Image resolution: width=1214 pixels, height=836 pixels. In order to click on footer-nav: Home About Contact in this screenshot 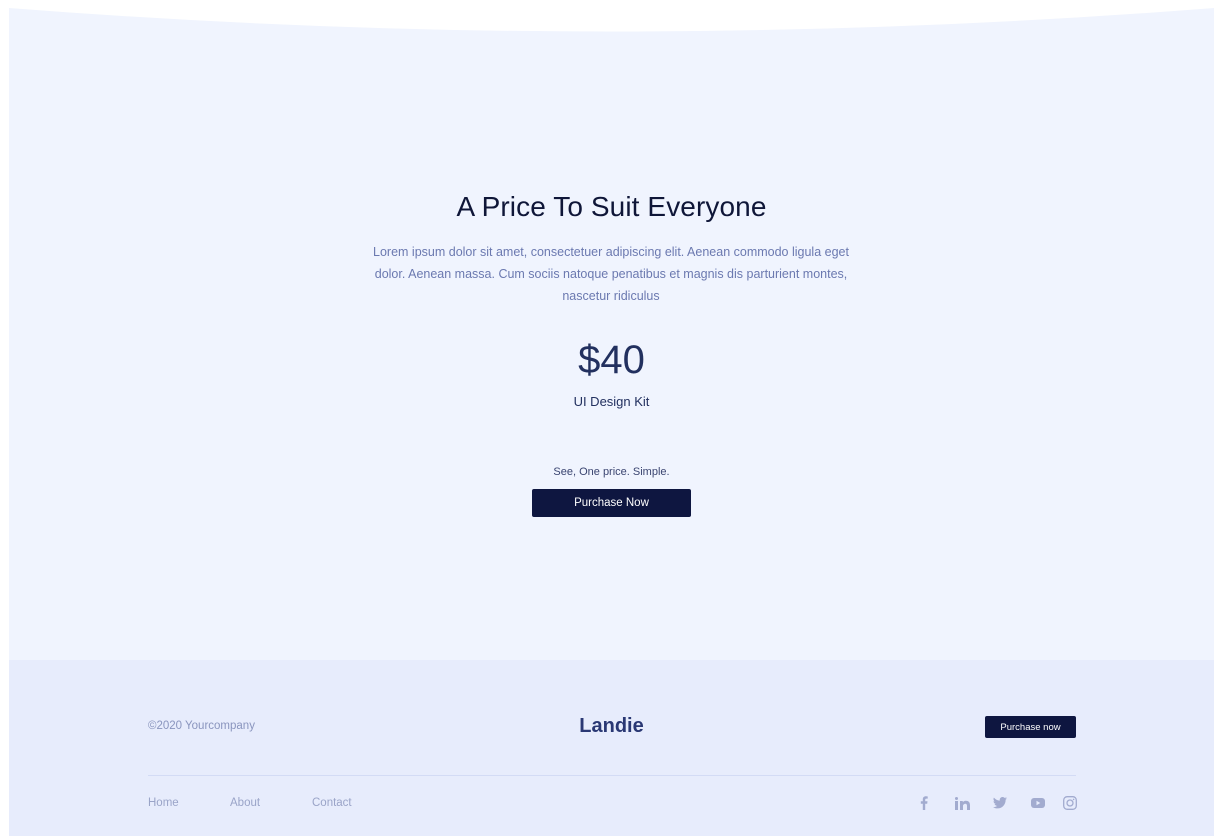, I will do `click(250, 803)`.